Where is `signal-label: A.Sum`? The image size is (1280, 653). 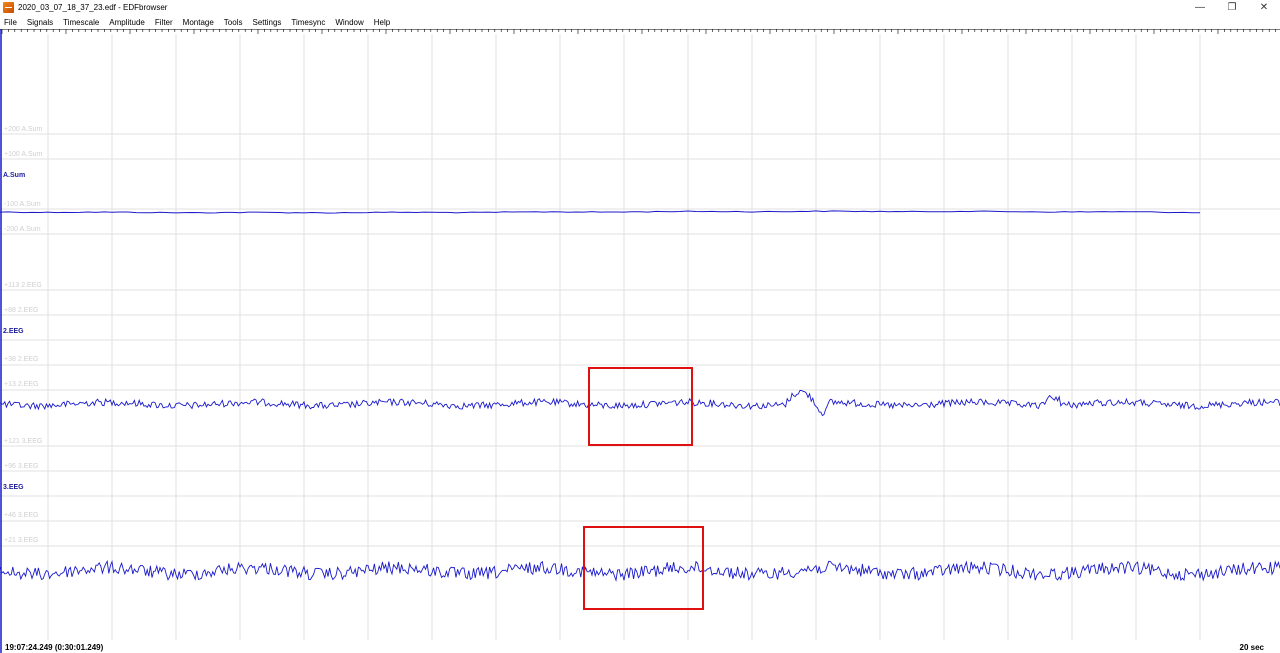
signal-label: A.Sum is located at coordinates (14, 175).